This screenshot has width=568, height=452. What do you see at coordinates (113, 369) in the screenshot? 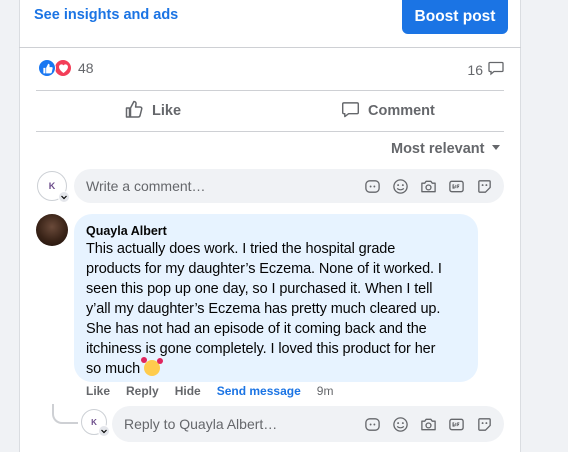
I see `comment-line: so much` at bounding box center [113, 369].